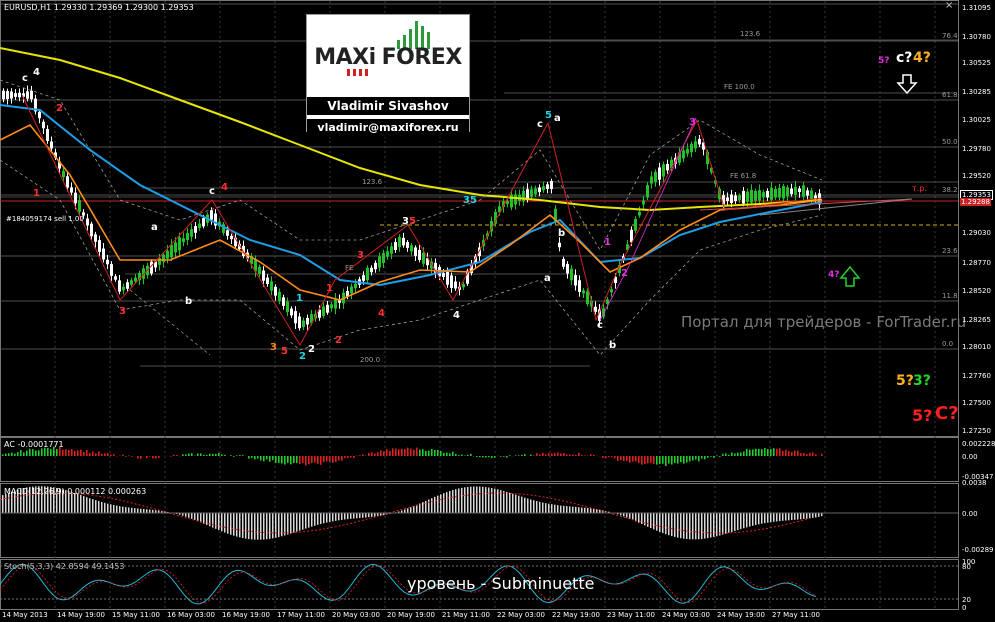 The width and height of the screenshot is (995, 622). I want to click on price-axis-label: 1.29030, so click(976, 233).